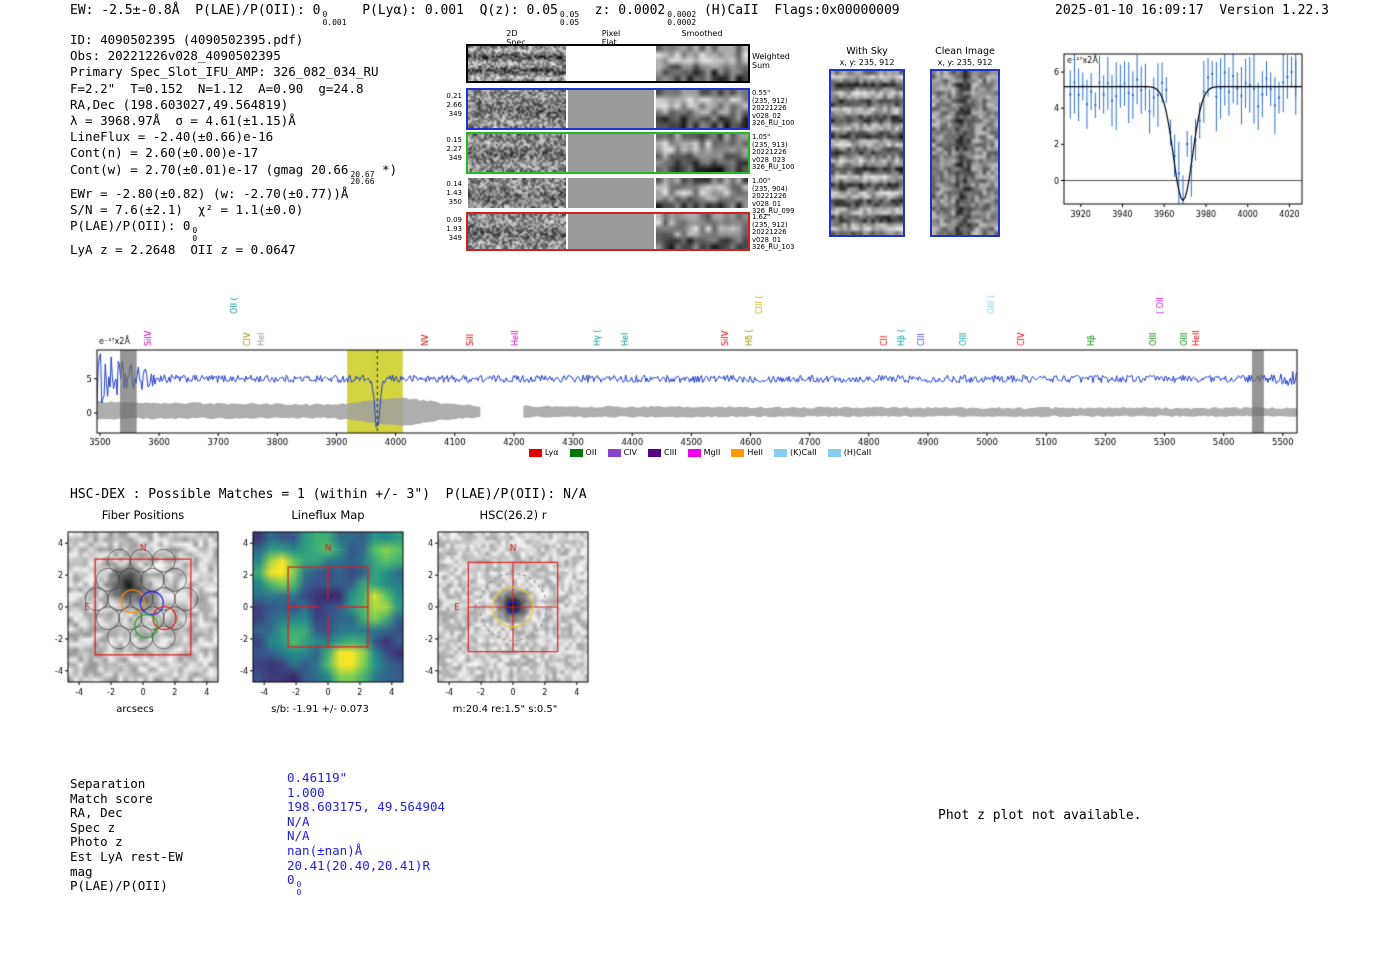 This screenshot has height=953, width=1400. I want to click on text-segment: Obs: 20221226v028_4090502395, so click(175, 56).